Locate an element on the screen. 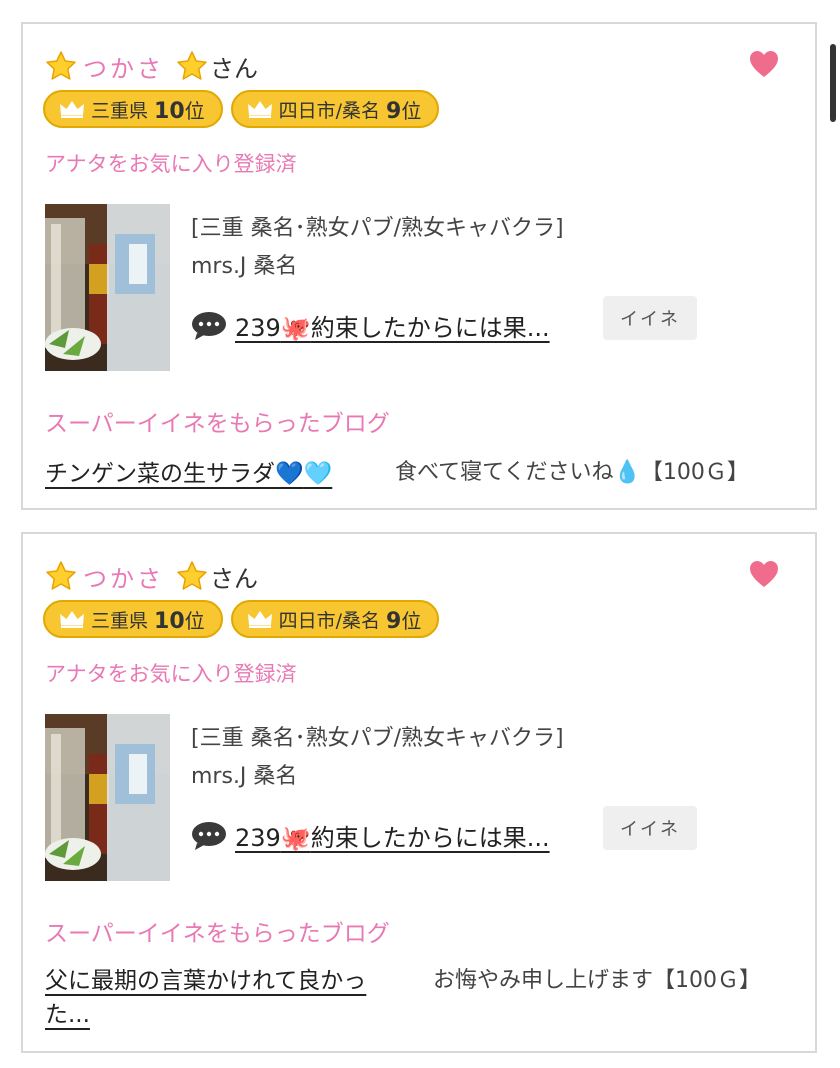 The width and height of the screenshot is (840, 1068). scrollbar is located at coordinates (833, 83).